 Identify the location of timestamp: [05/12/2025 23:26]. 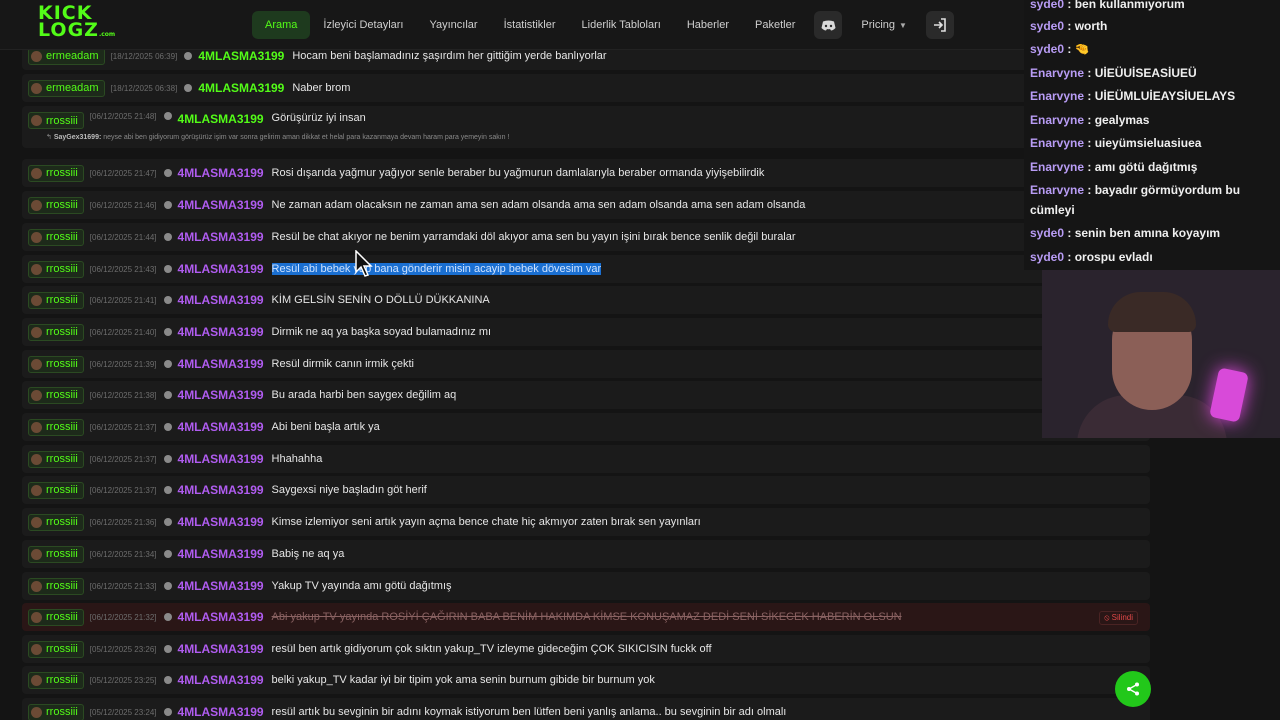
(123, 649).